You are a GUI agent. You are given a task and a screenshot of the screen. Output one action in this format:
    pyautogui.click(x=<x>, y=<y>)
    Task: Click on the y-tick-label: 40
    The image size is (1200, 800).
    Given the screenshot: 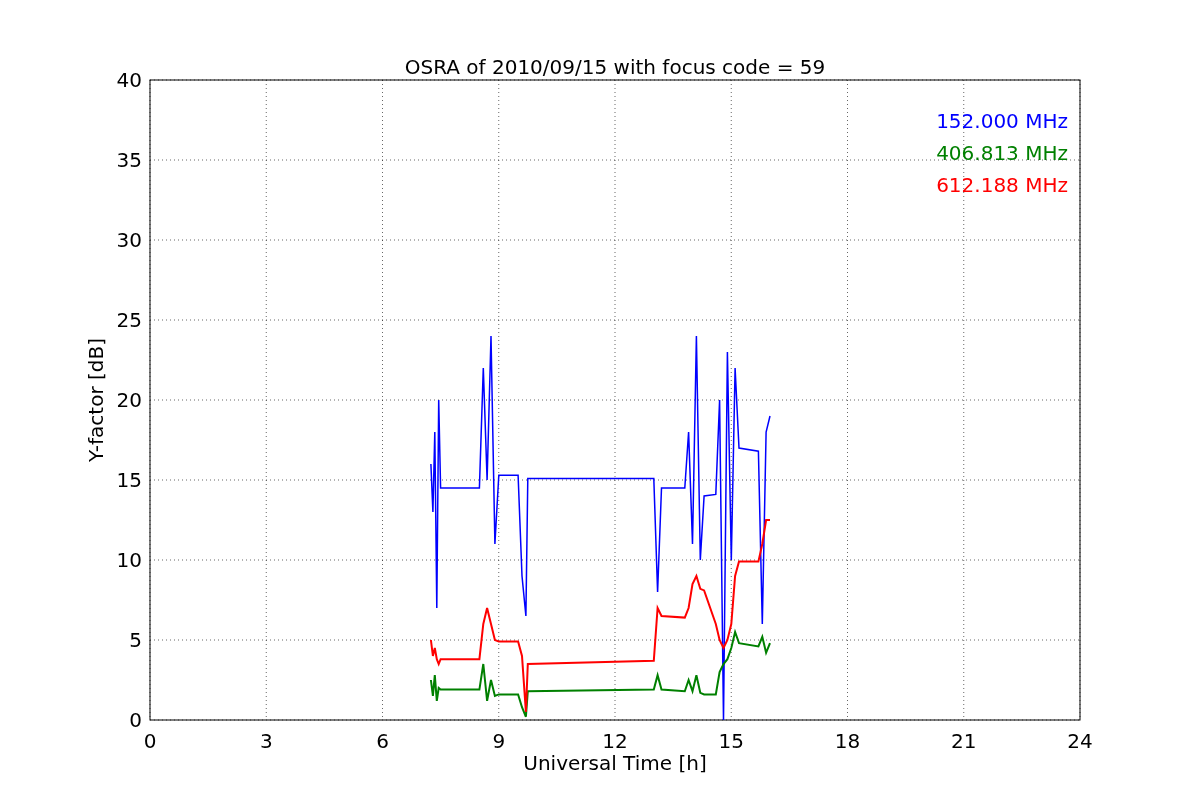 What is the action you would take?
    pyautogui.click(x=129, y=80)
    